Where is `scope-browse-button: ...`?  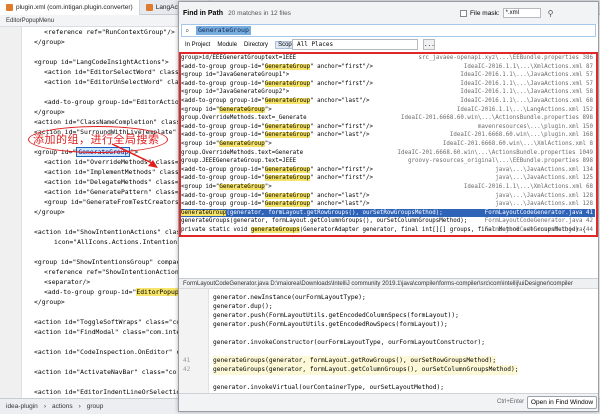
scope-browse-button: ... is located at coordinates (429, 44).